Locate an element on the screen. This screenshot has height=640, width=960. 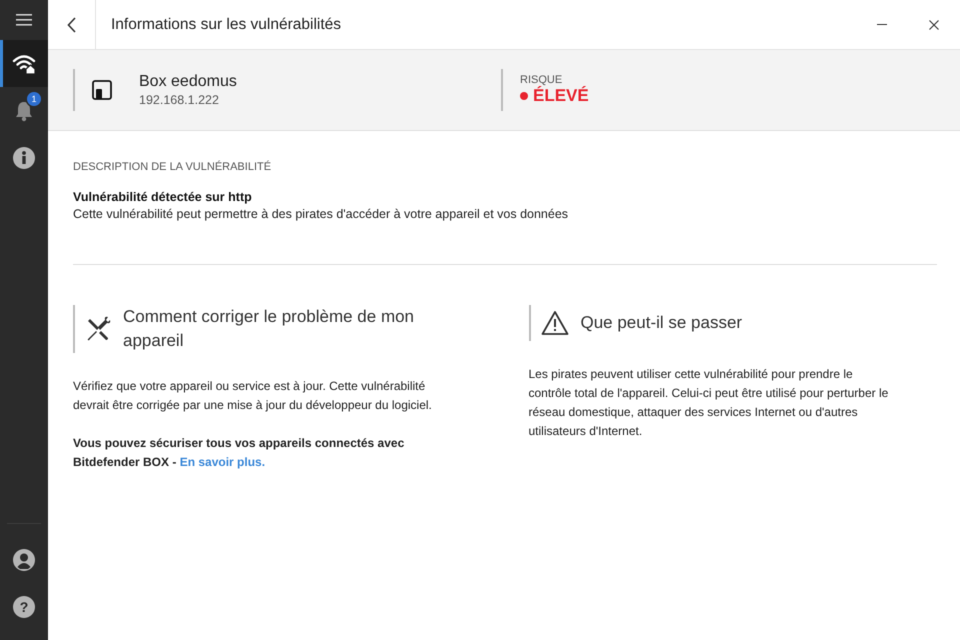
sidebar-item: ? is located at coordinates (24, 606).